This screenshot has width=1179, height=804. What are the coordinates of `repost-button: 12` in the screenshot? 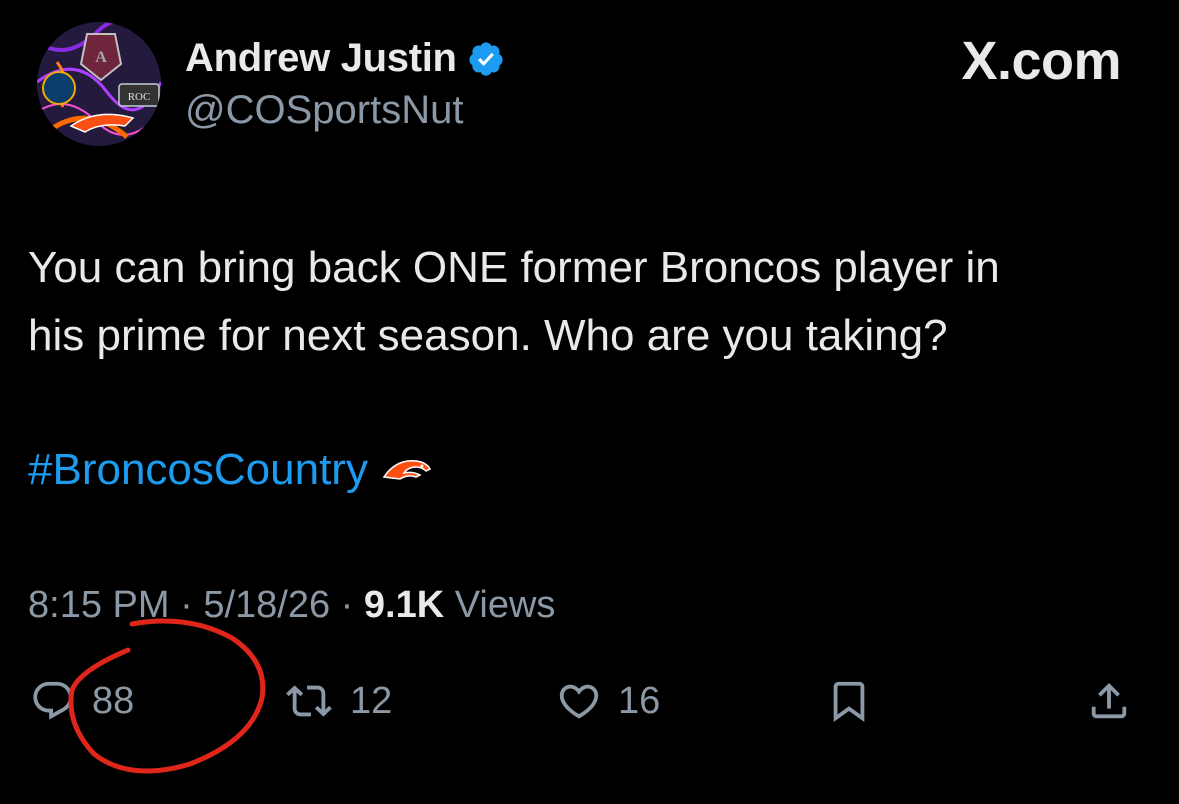 It's located at (338, 701).